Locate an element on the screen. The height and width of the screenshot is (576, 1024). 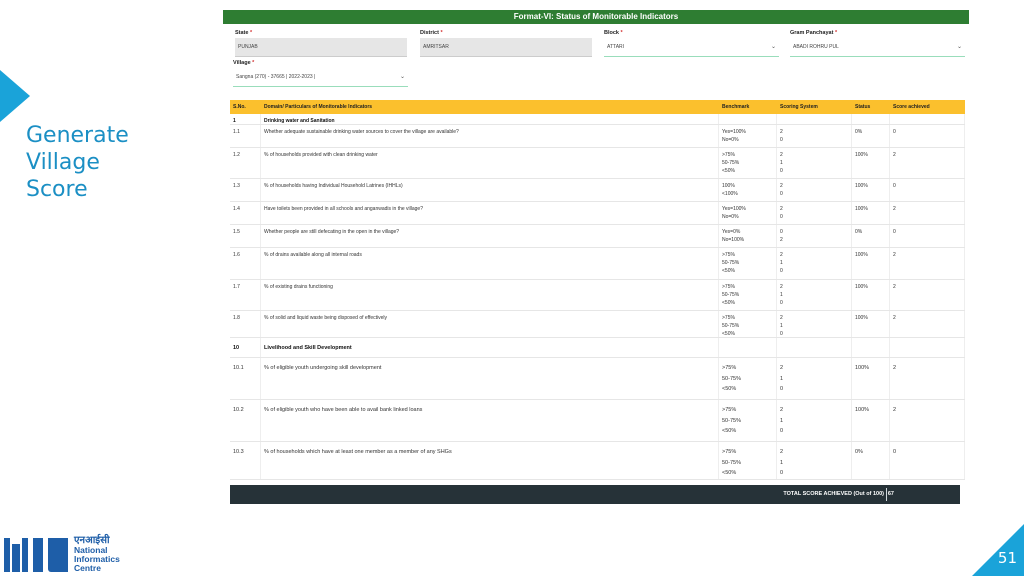
cell-benchmark: Yes=0% No=100% is located at coordinates (748, 236).